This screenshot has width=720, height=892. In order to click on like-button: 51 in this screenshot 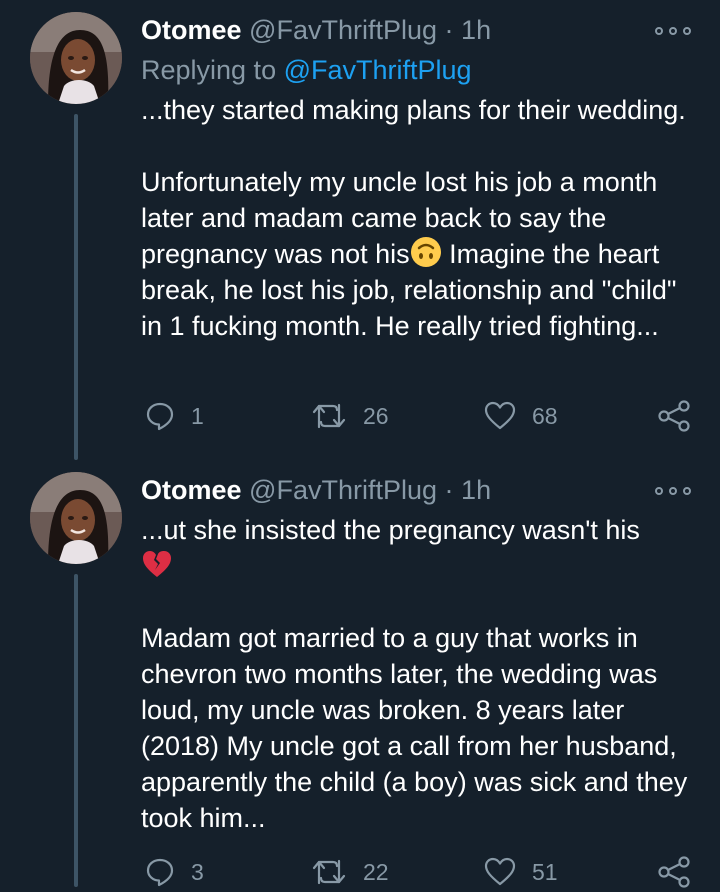, I will do `click(521, 872)`.